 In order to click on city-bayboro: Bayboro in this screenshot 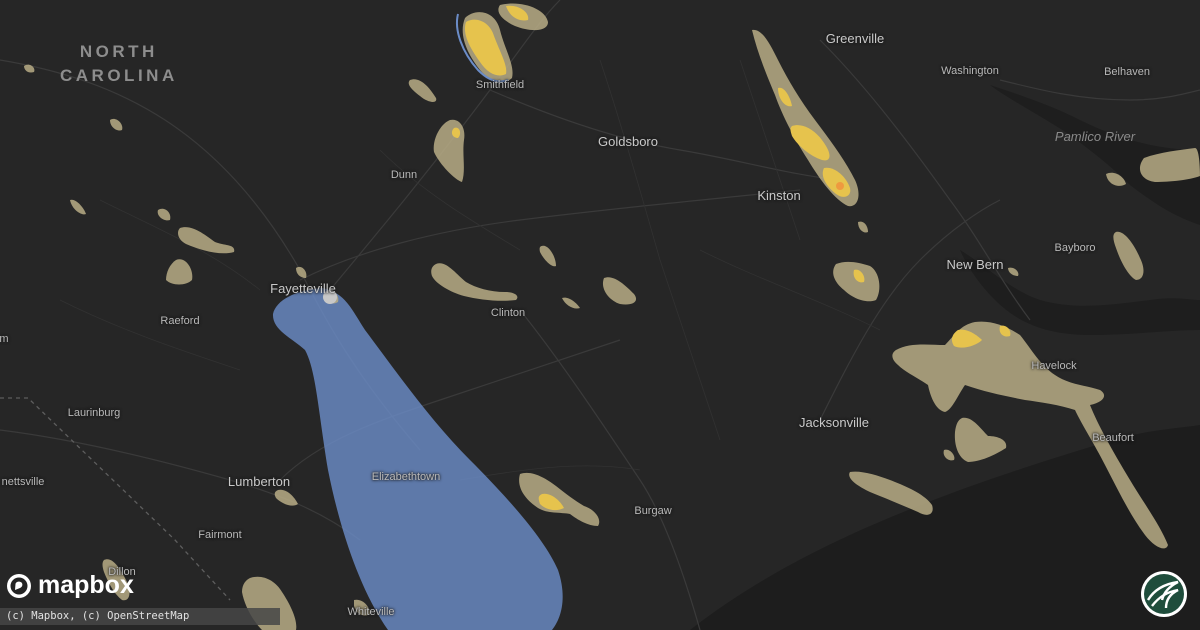, I will do `click(1075, 248)`.